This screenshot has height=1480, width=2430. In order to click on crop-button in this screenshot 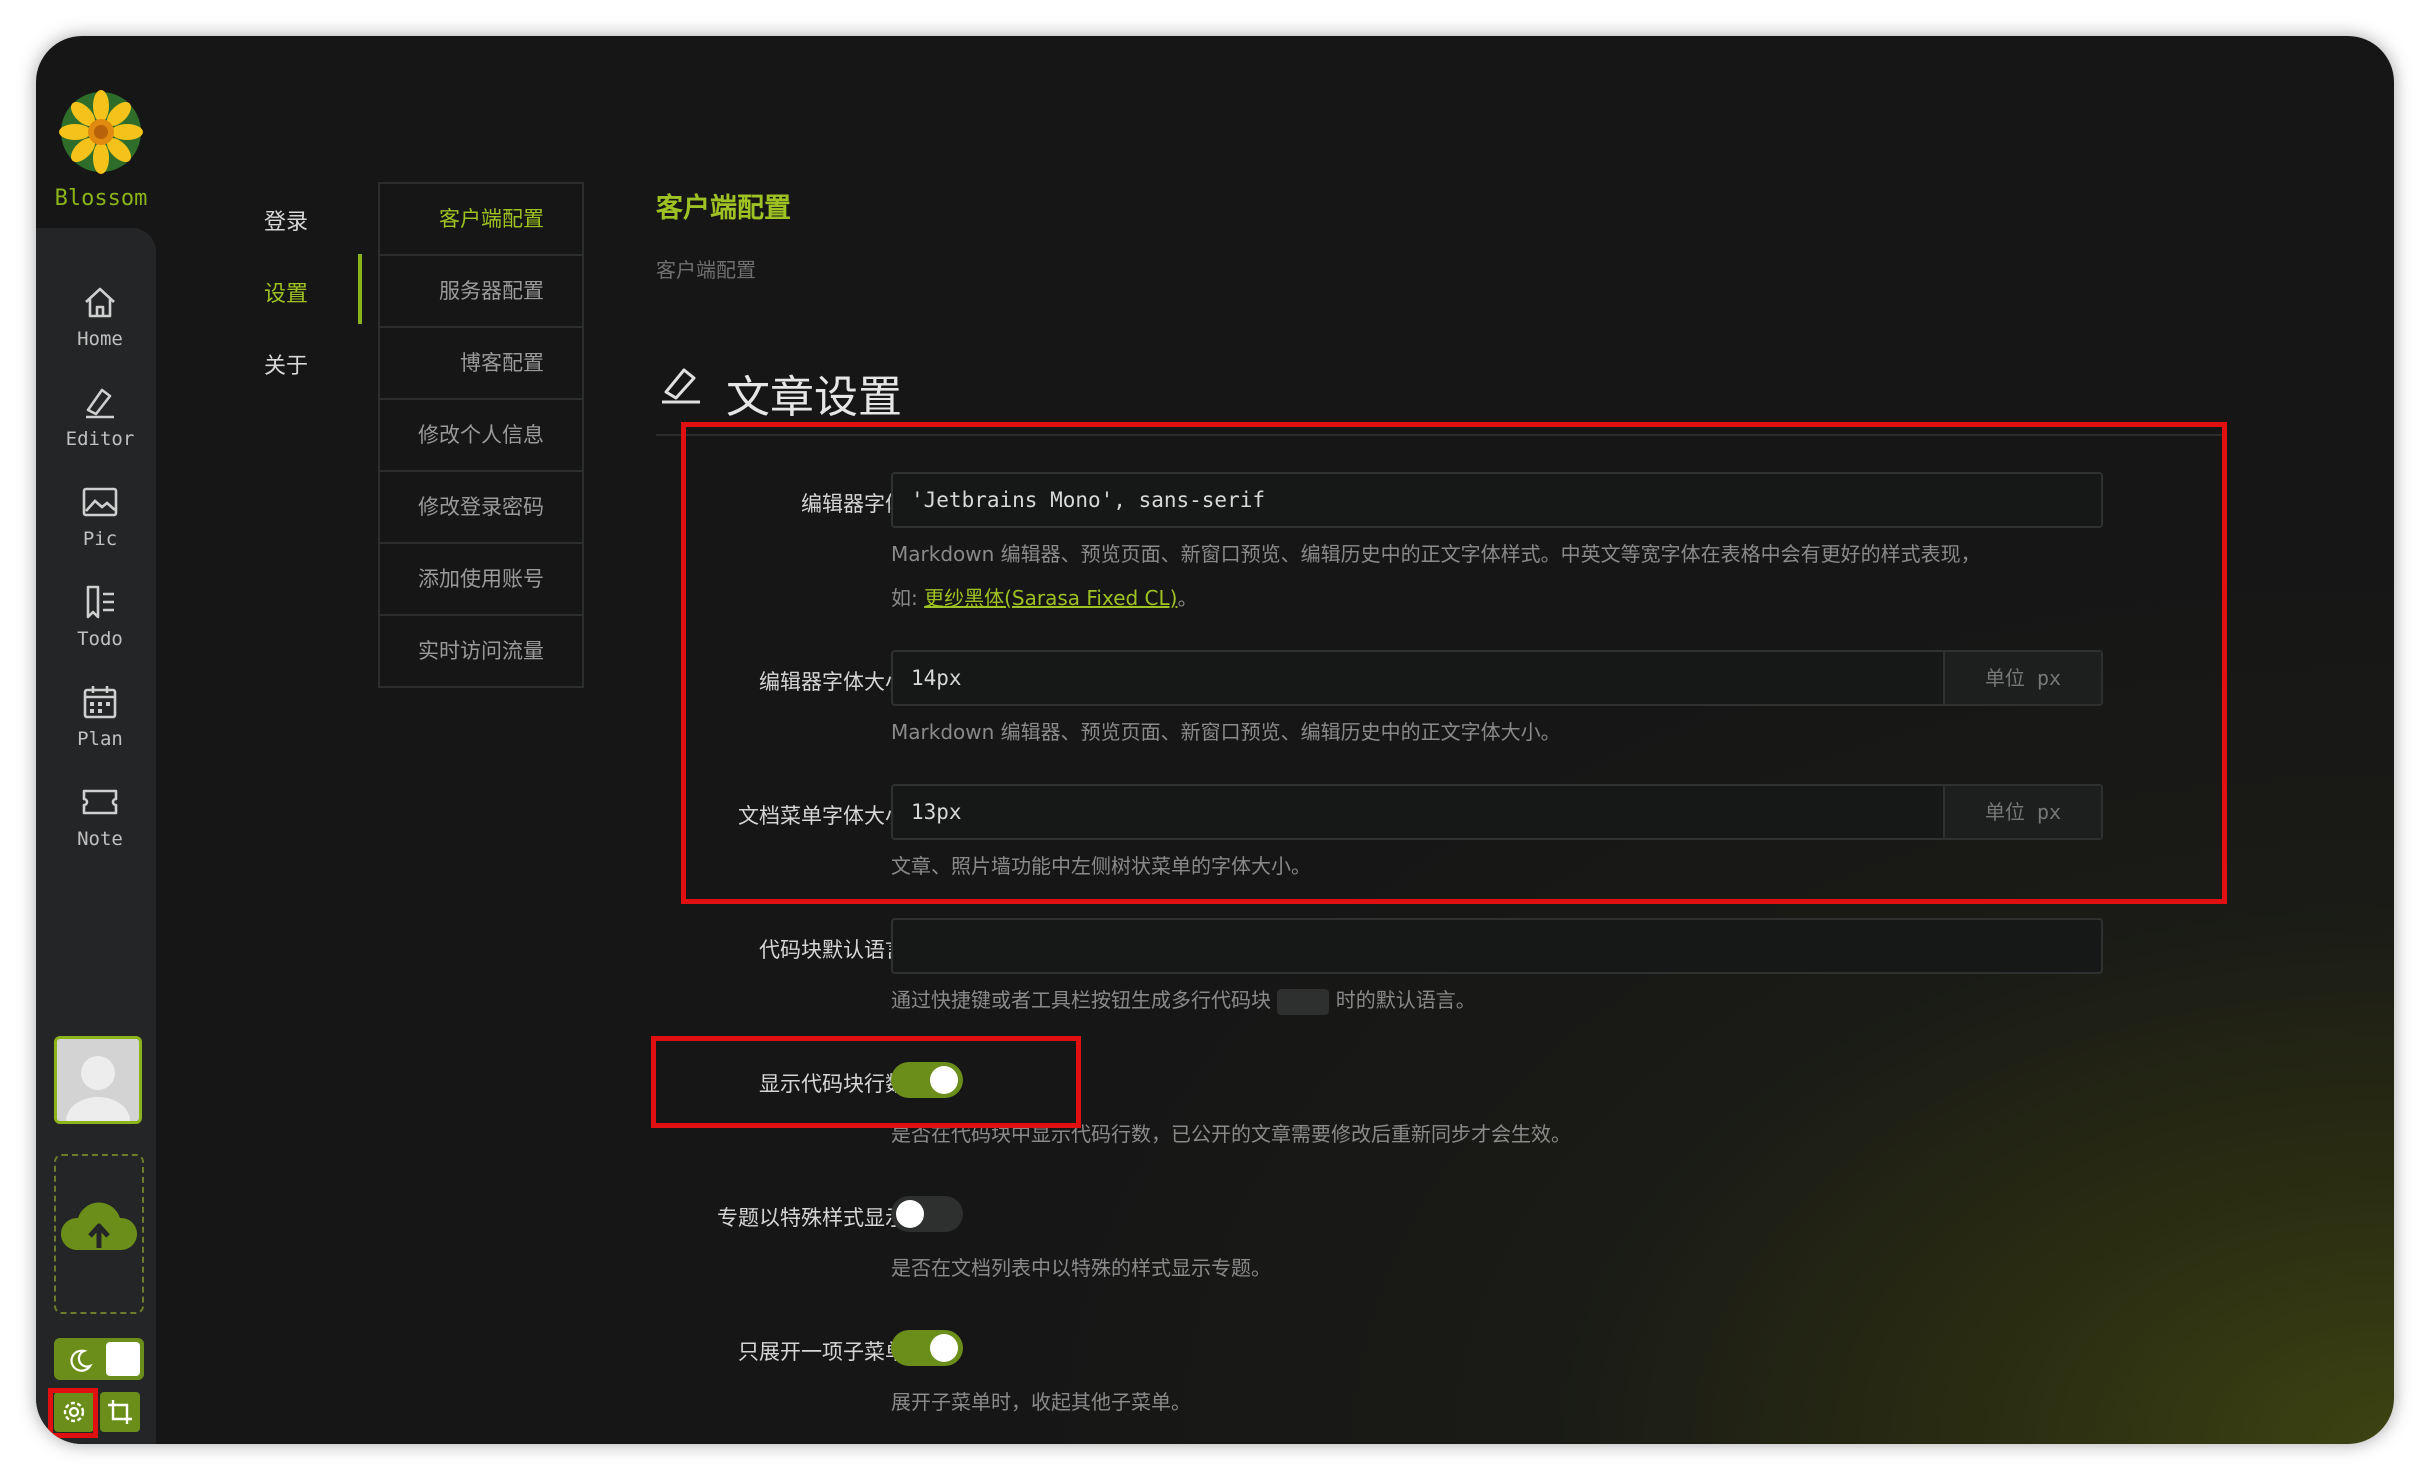, I will do `click(120, 1412)`.